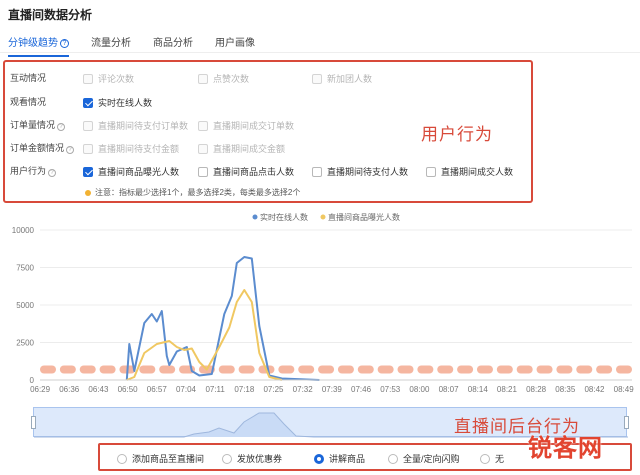 This screenshot has width=640, height=475. What do you see at coordinates (273, 389) in the screenshot?
I see `x-tick-label: 07:25` at bounding box center [273, 389].